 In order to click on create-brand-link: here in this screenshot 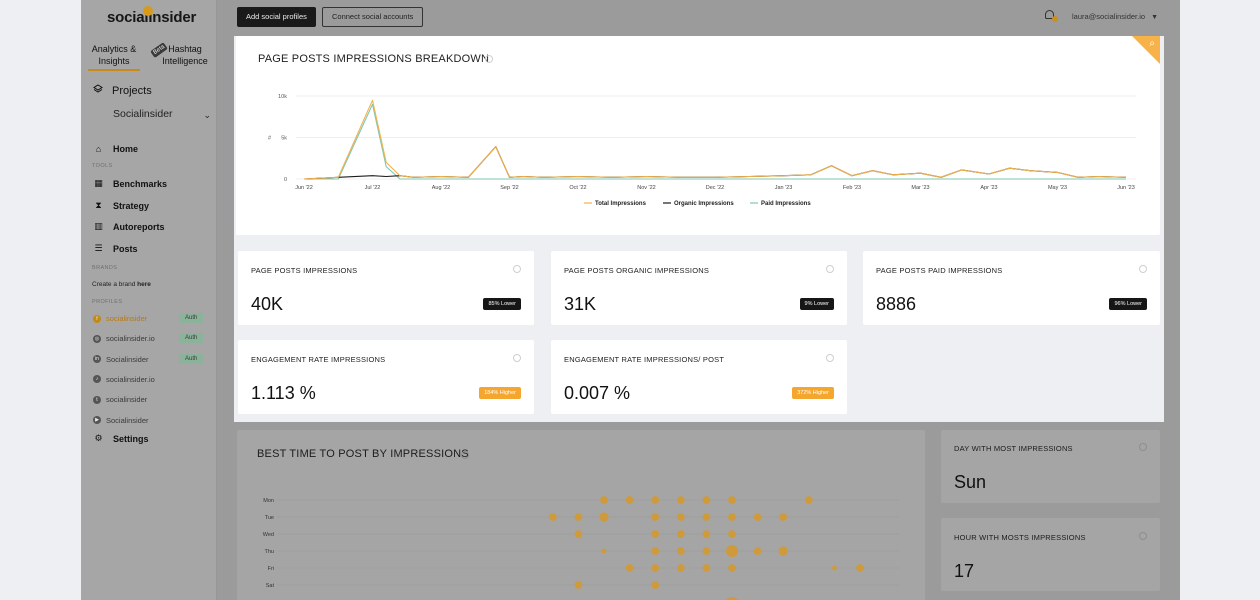, I will do `click(144, 284)`.